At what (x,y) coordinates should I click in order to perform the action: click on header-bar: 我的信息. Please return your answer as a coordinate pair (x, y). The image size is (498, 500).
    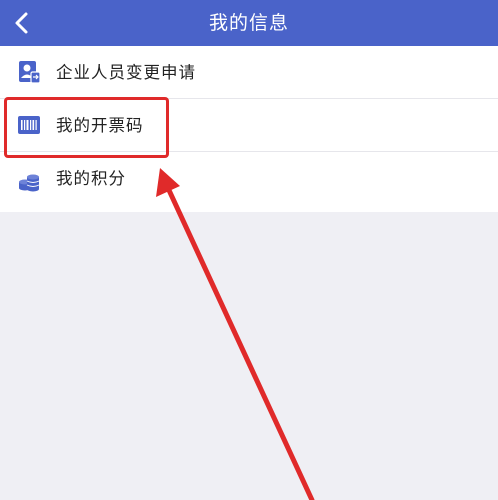
    Looking at the image, I should click on (249, 23).